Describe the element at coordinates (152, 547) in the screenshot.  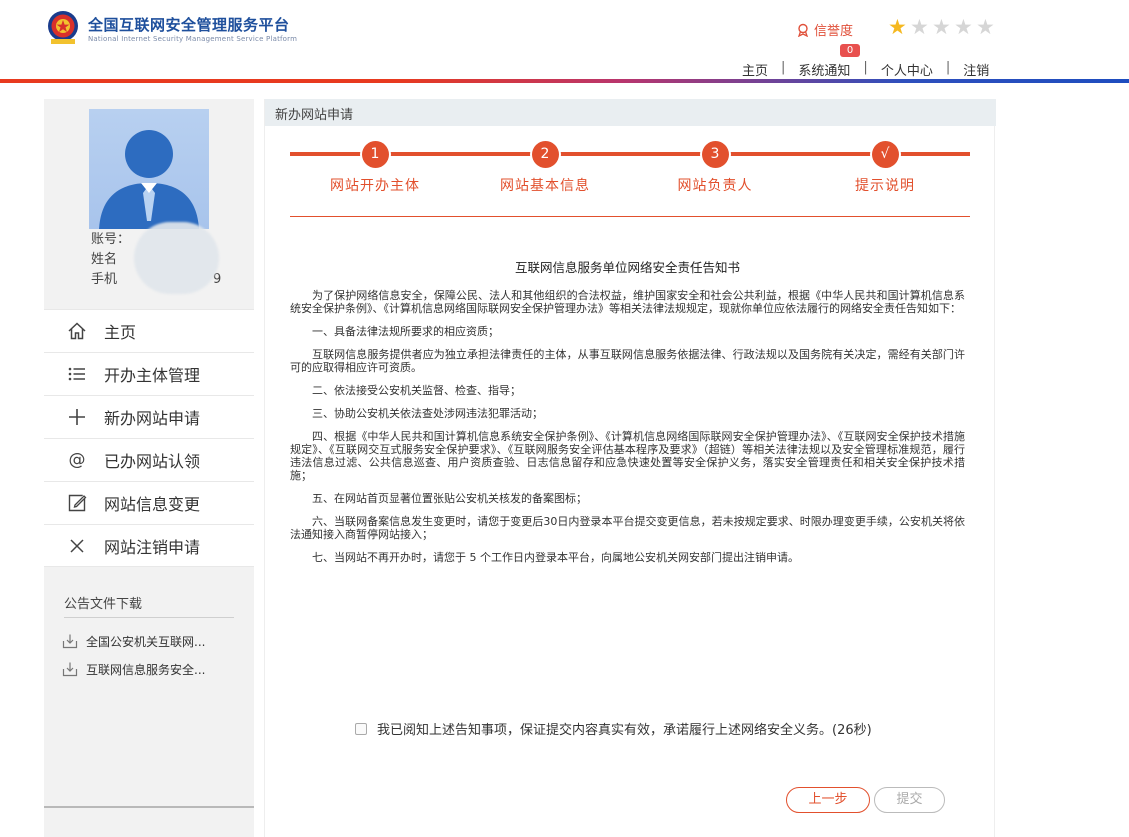
I see `sidebar-item-label: 网站注销申请` at that location.